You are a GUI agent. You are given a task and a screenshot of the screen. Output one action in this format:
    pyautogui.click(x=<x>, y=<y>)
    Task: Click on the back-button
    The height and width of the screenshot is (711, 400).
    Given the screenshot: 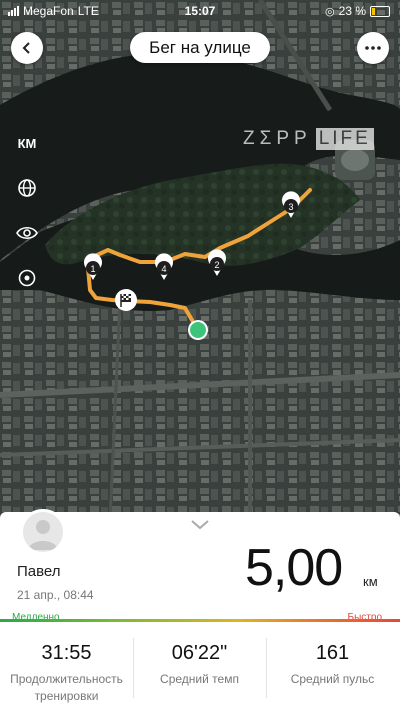 What is the action you would take?
    pyautogui.click(x=27, y=48)
    